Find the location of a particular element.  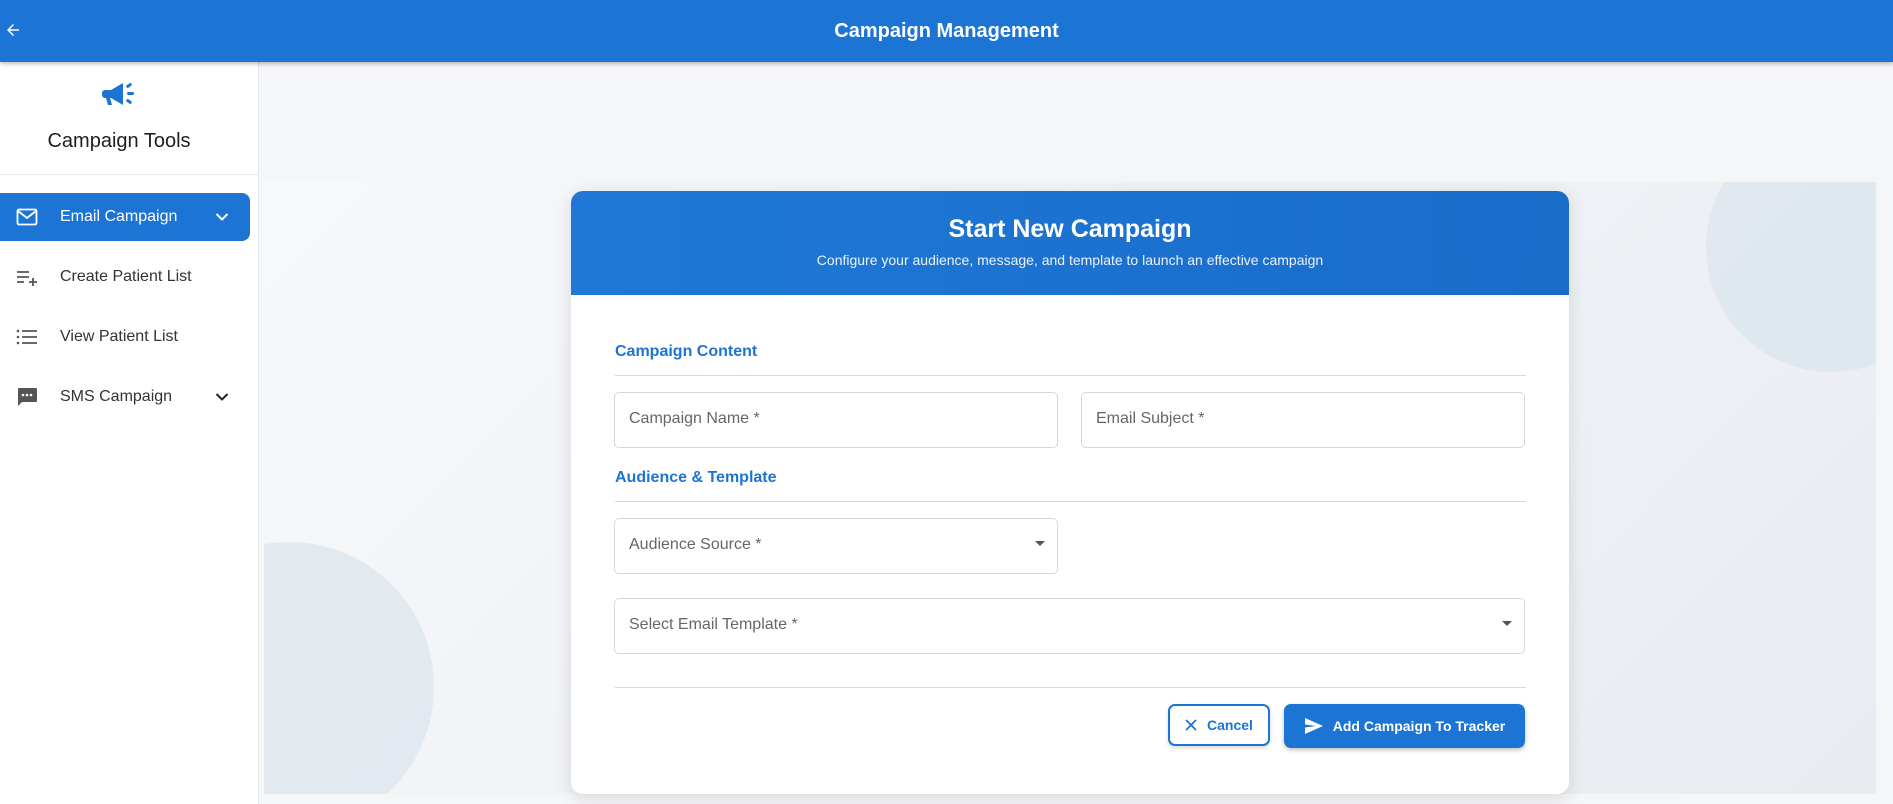

app-title: Campaign Management is located at coordinates (946, 31).